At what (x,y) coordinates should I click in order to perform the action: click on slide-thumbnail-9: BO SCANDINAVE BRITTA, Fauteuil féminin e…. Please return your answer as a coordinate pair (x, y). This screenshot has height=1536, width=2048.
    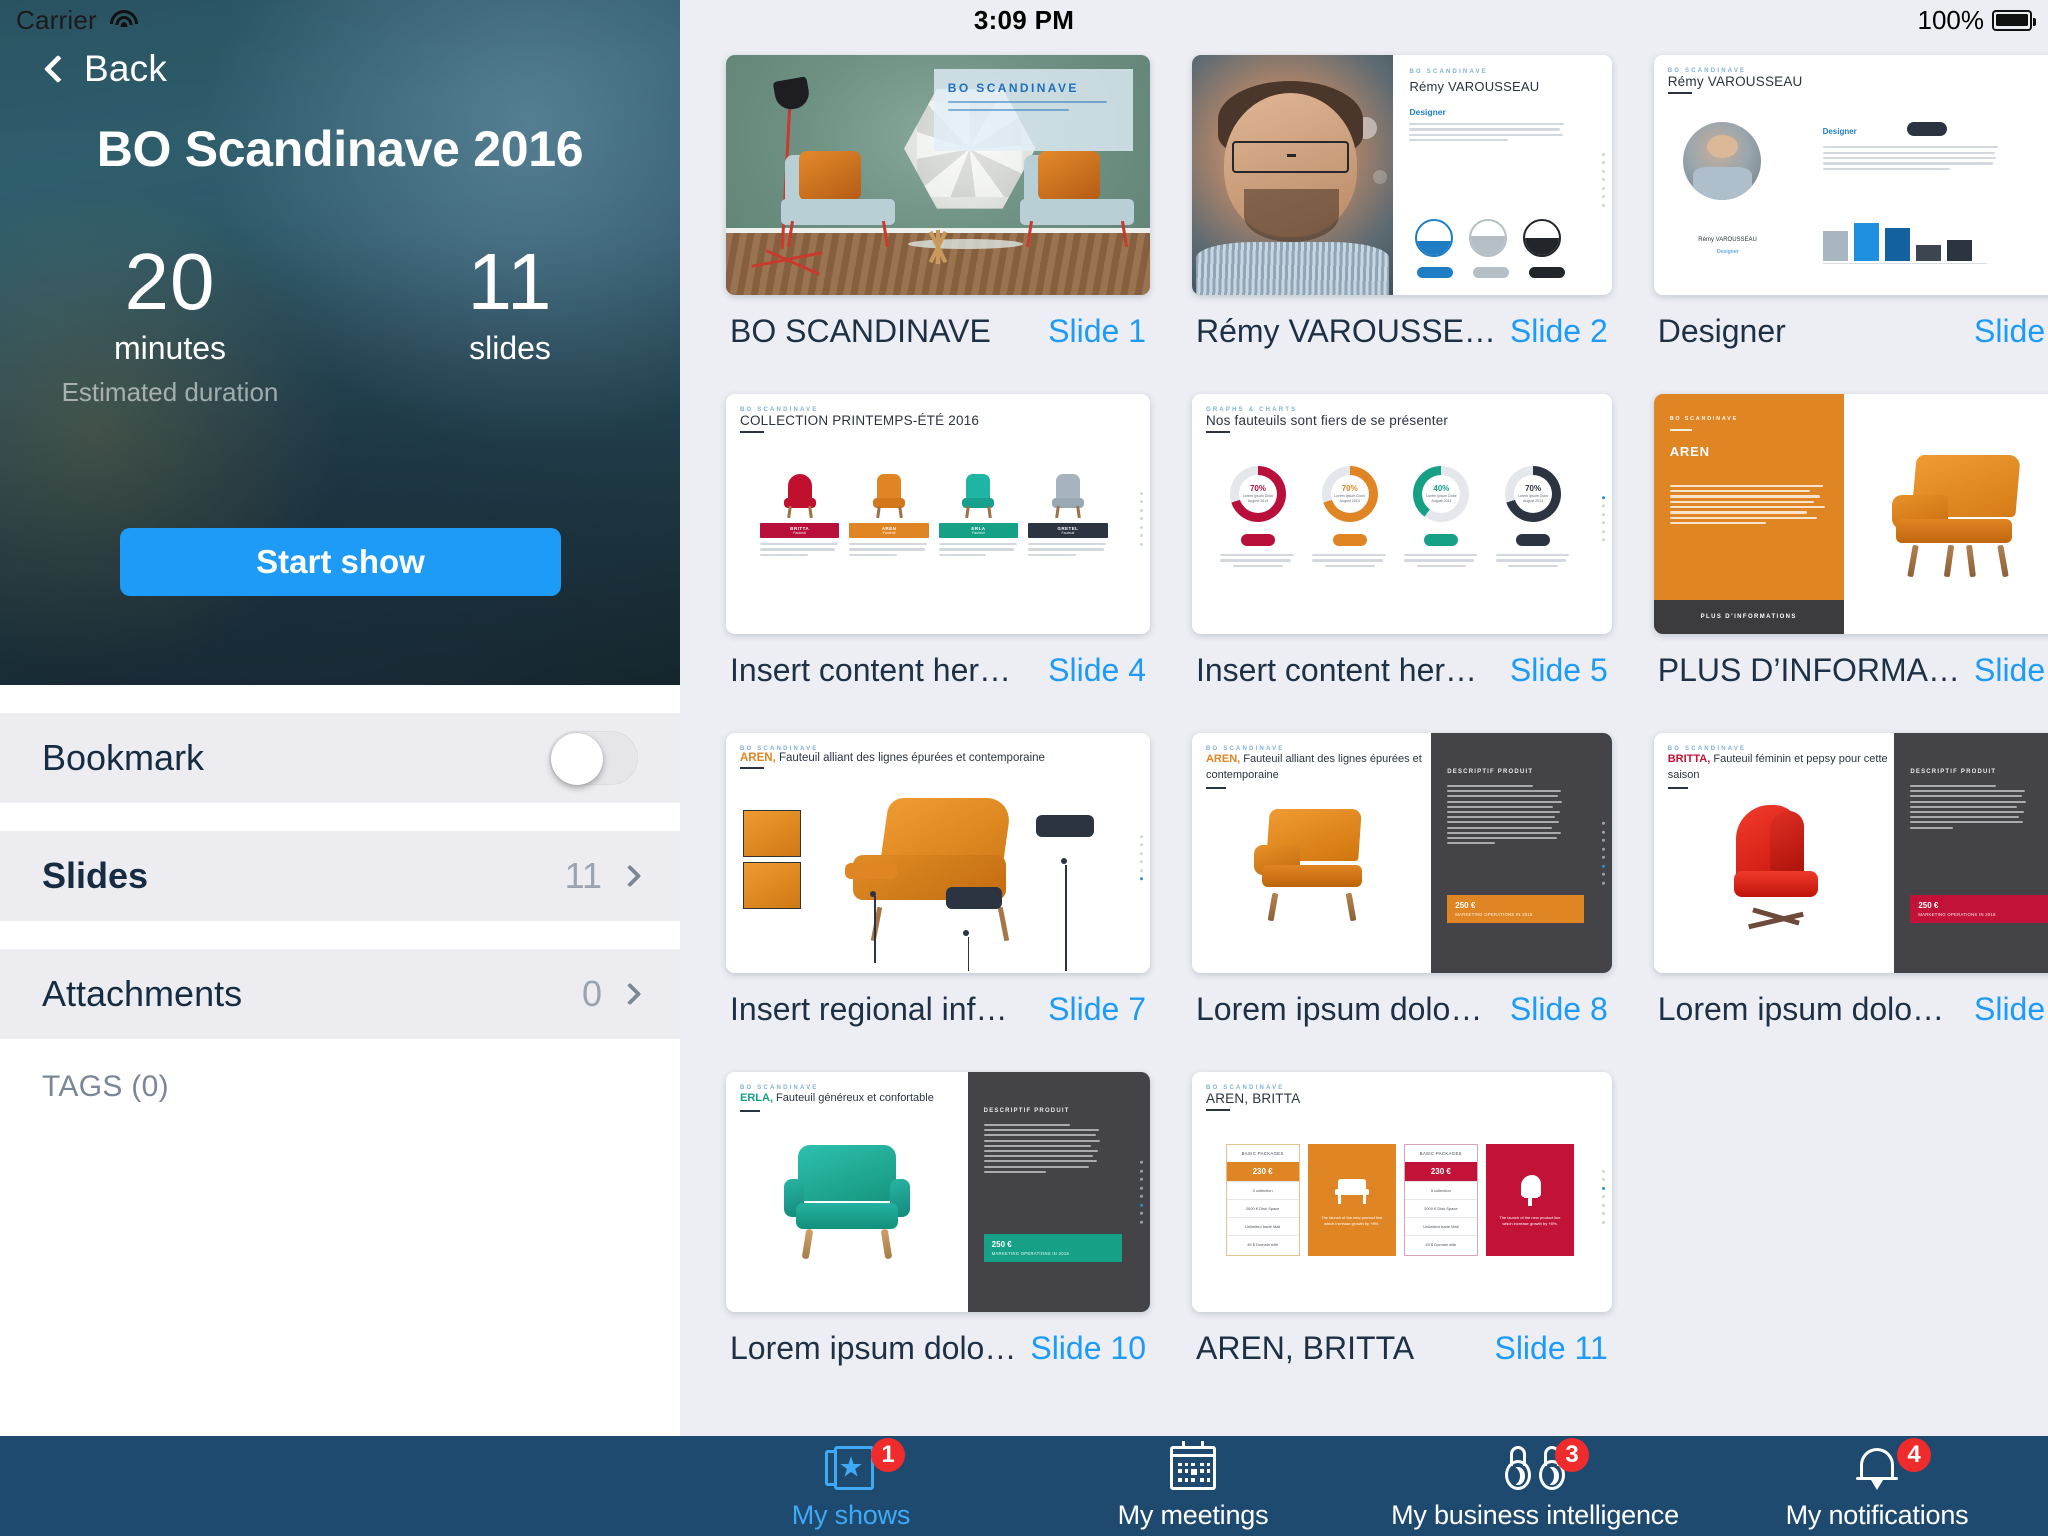
    Looking at the image, I should click on (1850, 853).